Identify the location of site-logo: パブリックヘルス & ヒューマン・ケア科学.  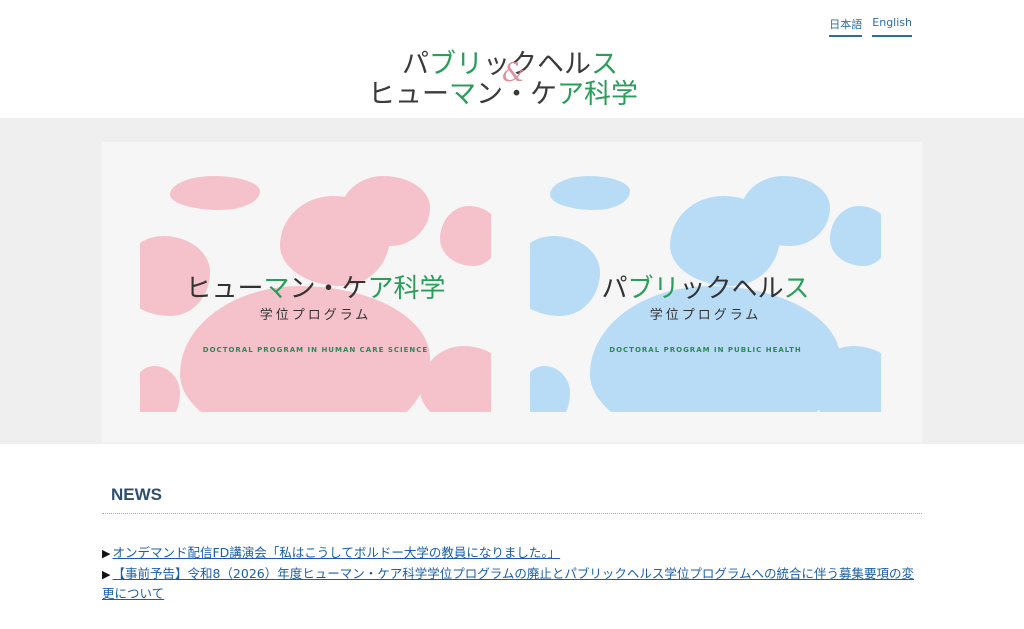
(513, 76).